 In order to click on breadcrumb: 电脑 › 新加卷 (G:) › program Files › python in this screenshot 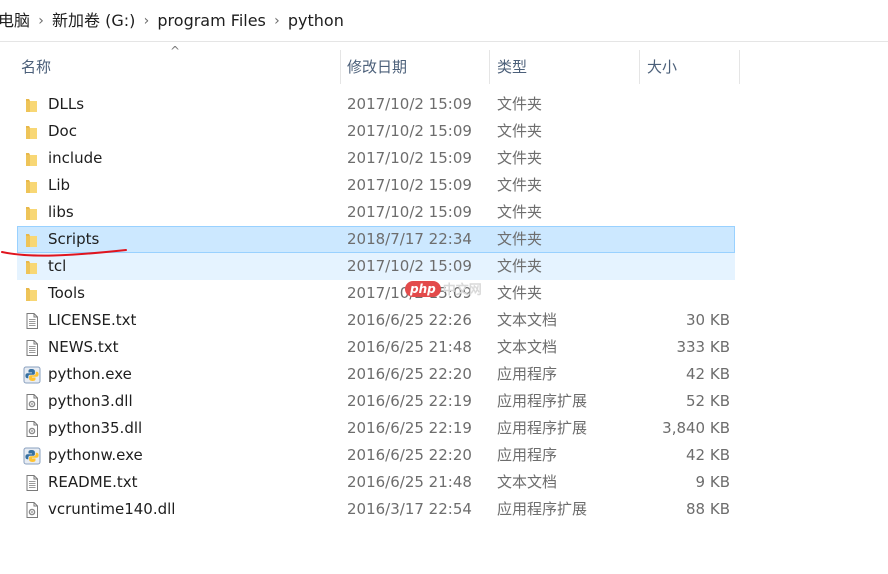, I will do `click(444, 21)`.